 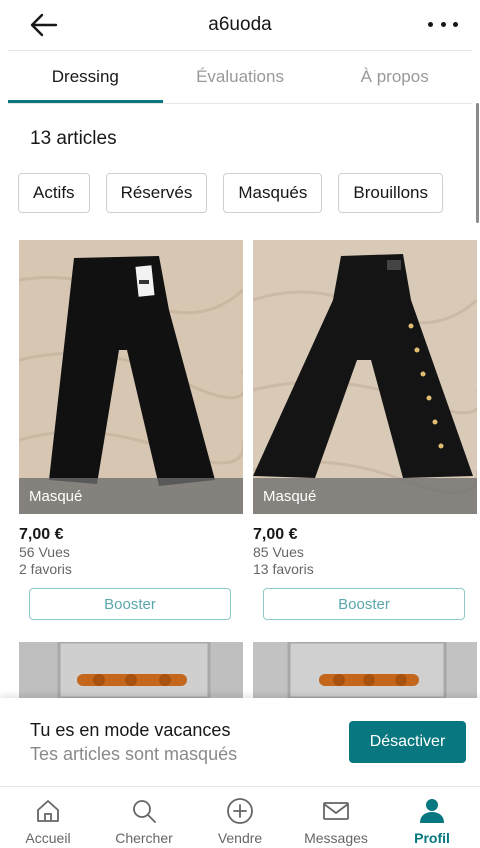 I want to click on profile-icon, so click(x=432, y=811).